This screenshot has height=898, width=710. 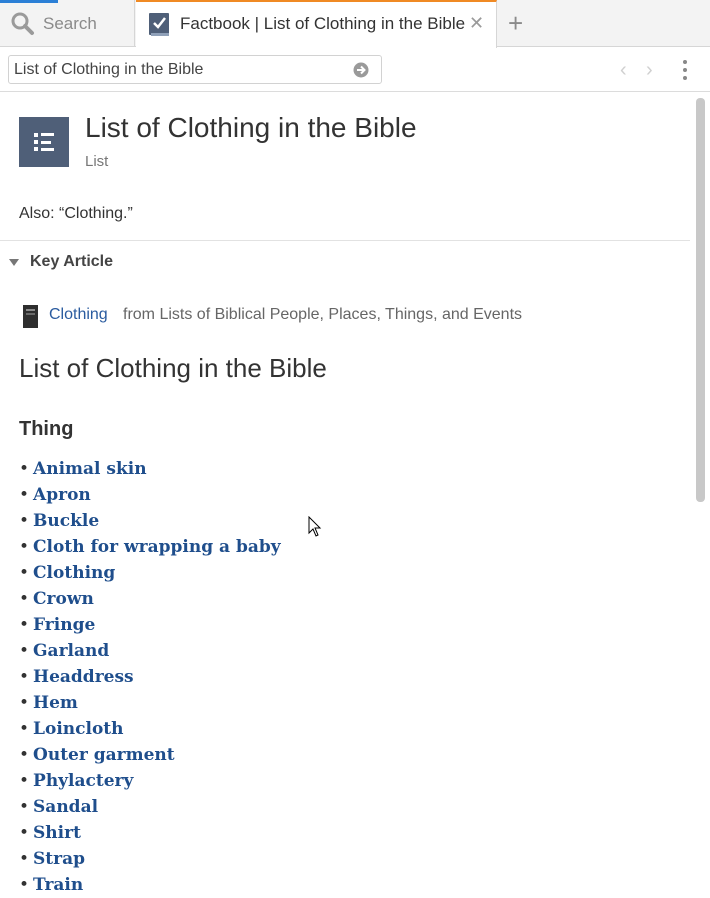 I want to click on list-item: • Garland, so click(x=150, y=651).